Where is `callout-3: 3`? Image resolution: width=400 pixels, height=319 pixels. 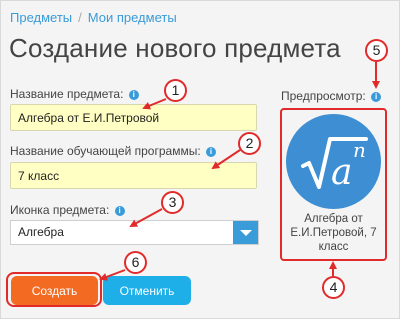
callout-3: 3 is located at coordinates (172, 202).